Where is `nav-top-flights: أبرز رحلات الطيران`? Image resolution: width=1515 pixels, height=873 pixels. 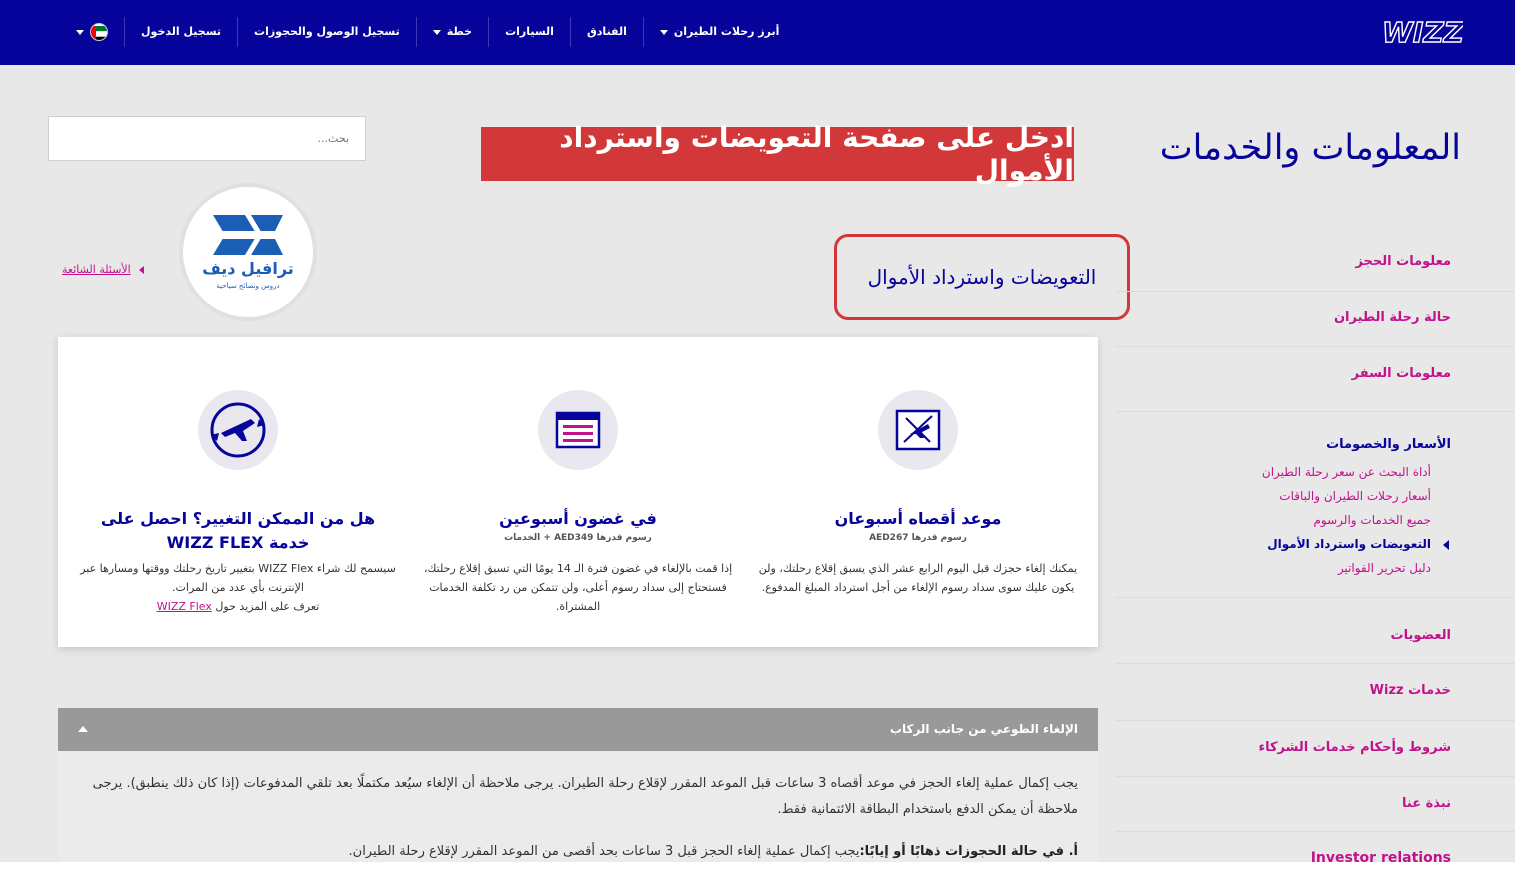 nav-top-flights: أبرز رحلات الطيران is located at coordinates (719, 32).